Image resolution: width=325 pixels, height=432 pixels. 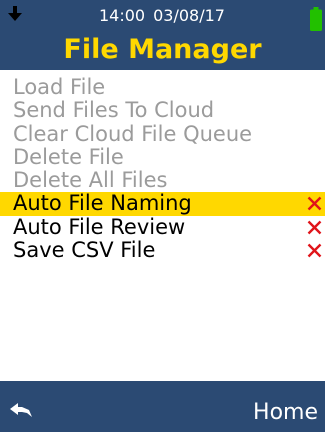 I want to click on menu-item-clear-cloud-file-queue: Clear Cloud File Queue, so click(x=162, y=133).